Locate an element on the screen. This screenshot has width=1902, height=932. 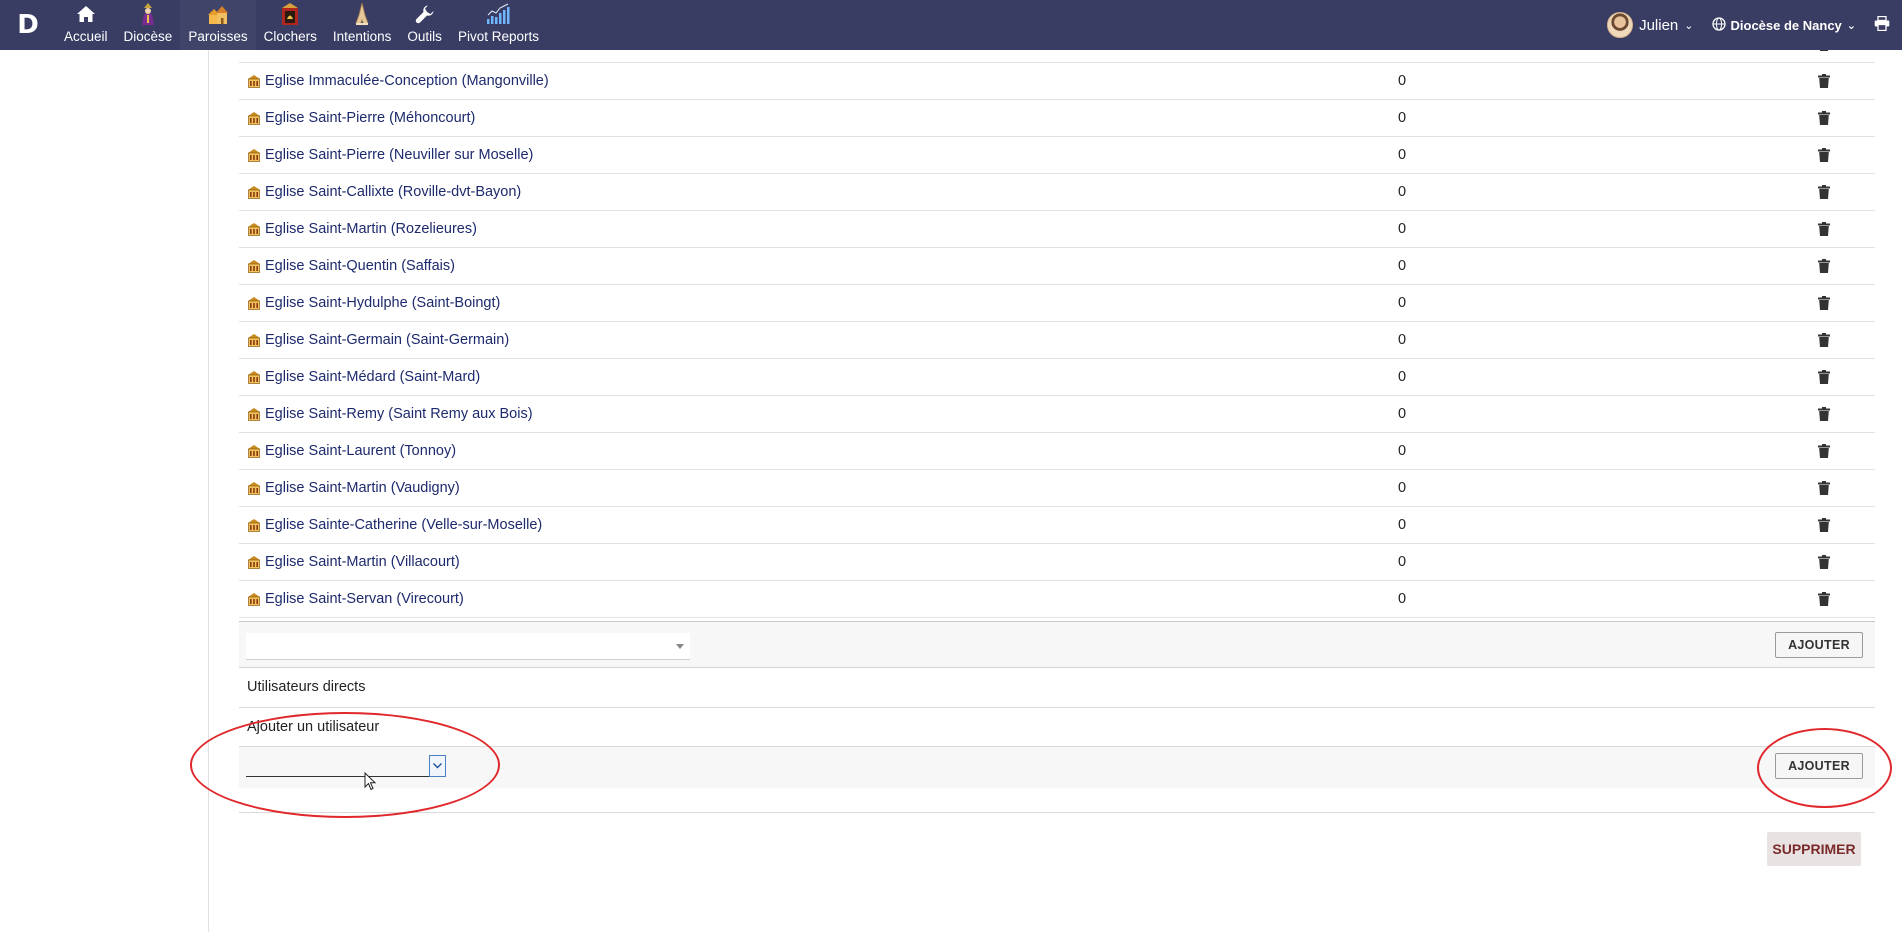
church-name: Eglise Saint-Servan (Virecourt) is located at coordinates (364, 599).